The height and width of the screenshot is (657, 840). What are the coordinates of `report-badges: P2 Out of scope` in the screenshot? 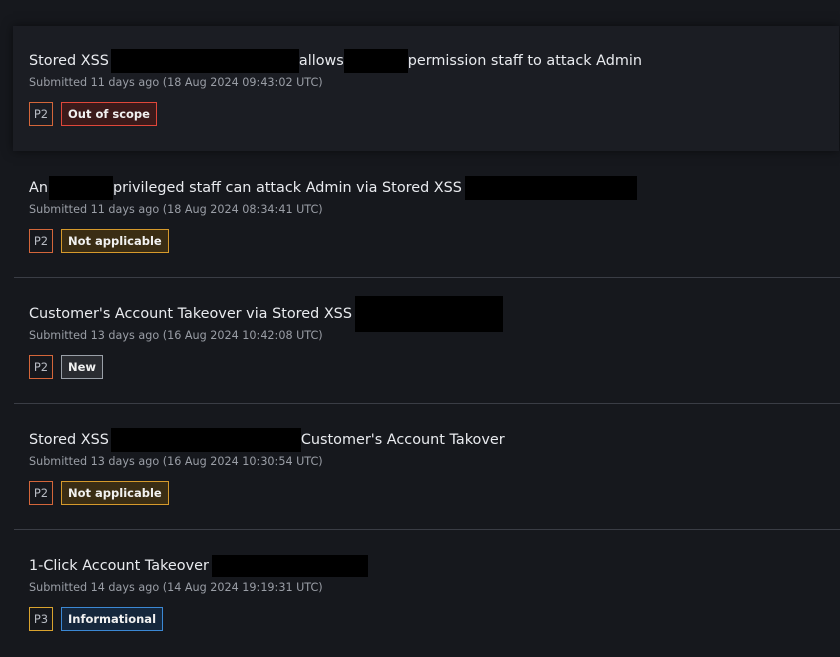 It's located at (93, 114).